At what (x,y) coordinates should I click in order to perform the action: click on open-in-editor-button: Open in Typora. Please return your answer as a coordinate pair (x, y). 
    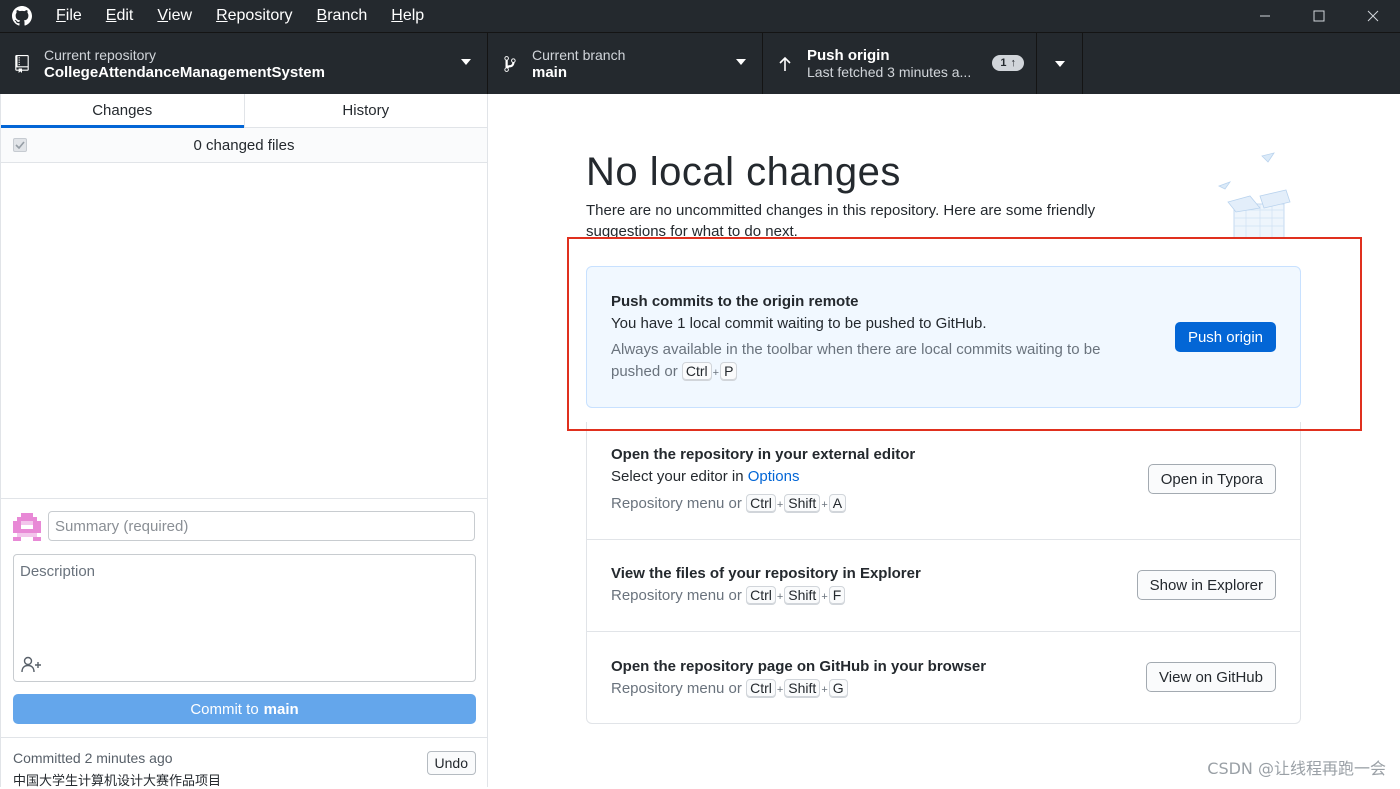
    Looking at the image, I should click on (1212, 479).